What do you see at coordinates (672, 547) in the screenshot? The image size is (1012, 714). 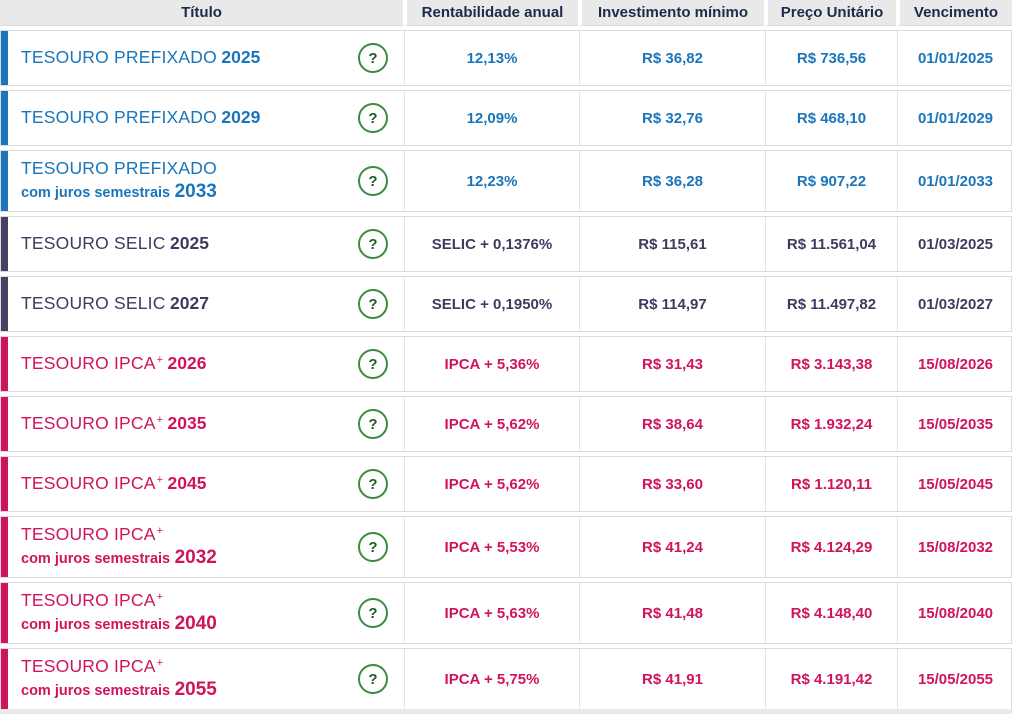 I see `minimum-investment-cell: R$ 41,24` at bounding box center [672, 547].